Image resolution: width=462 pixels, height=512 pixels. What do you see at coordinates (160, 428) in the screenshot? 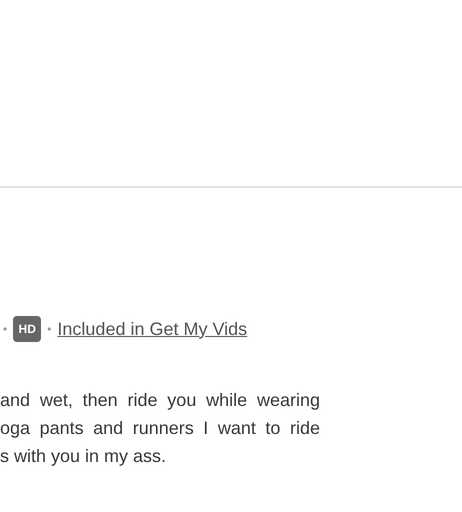
I see `description-line: oga pants and runners I want to ride` at bounding box center [160, 428].